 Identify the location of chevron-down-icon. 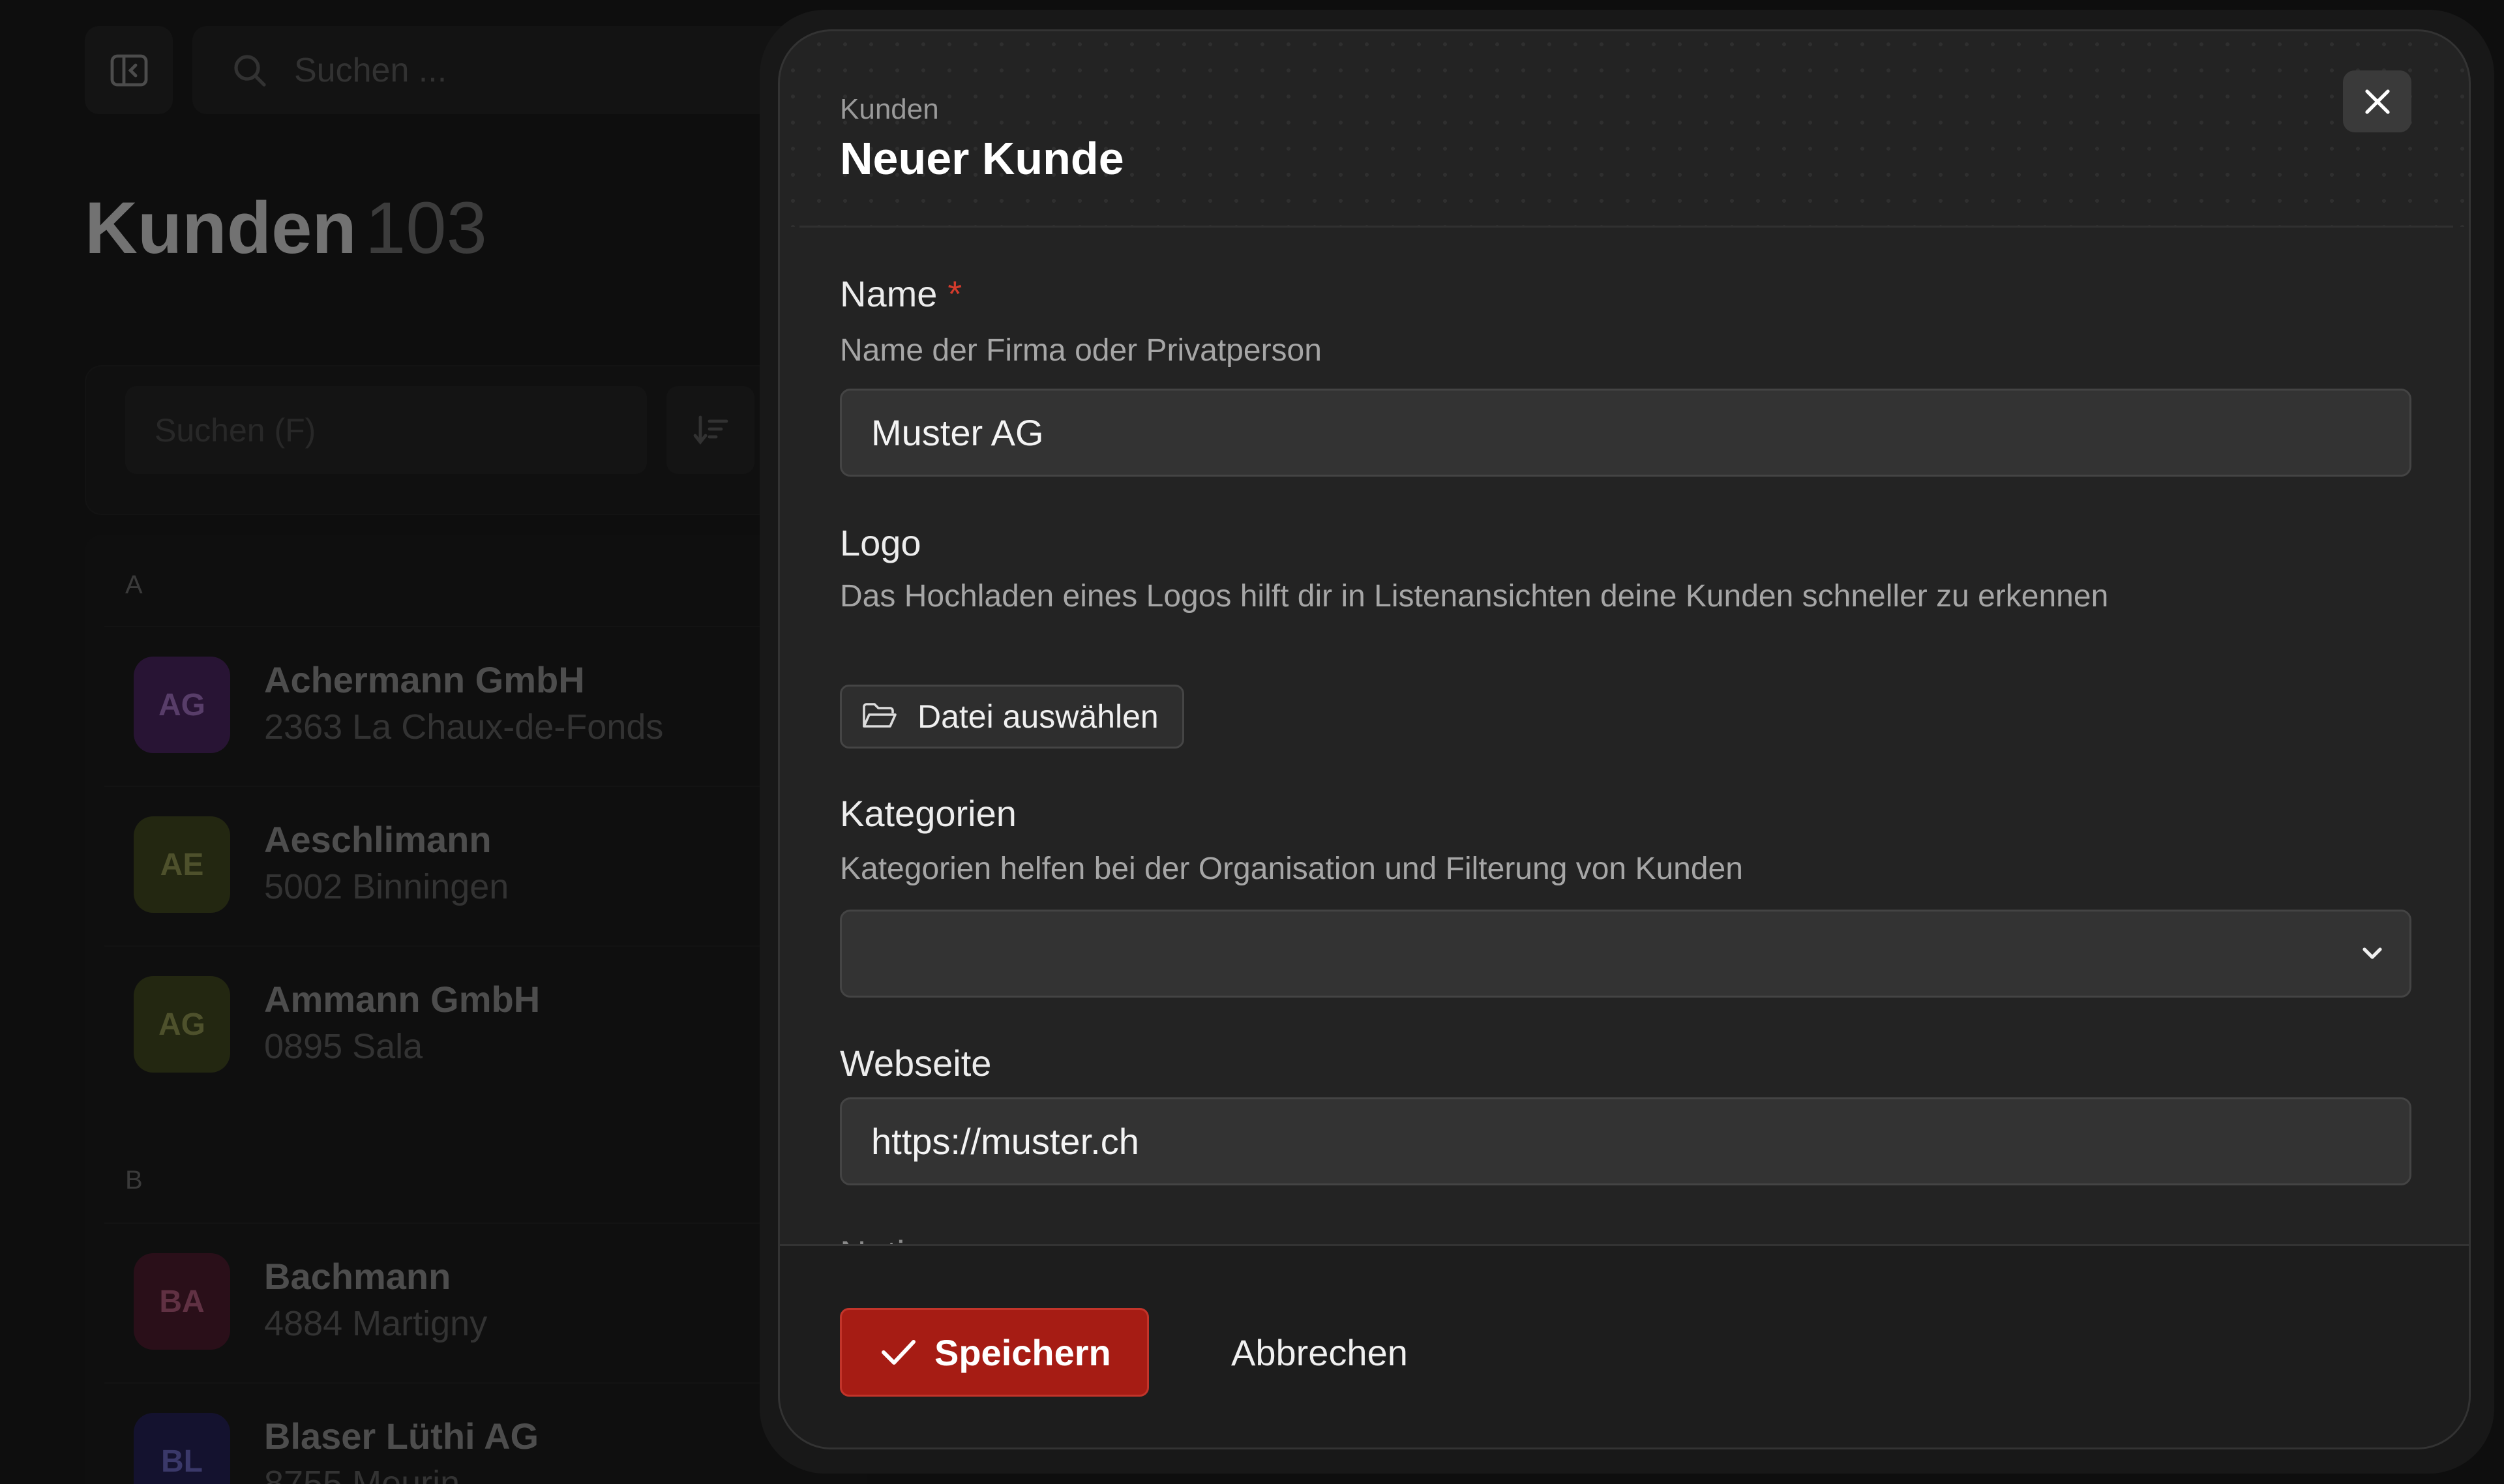
(2372, 953).